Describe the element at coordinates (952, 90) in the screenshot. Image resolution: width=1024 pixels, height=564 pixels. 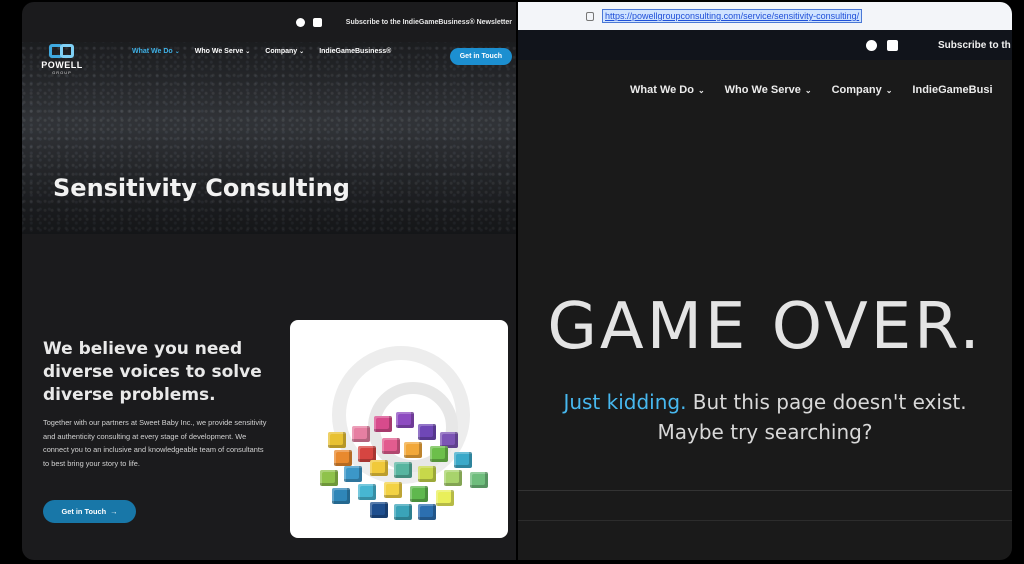
I see `nav-indiegamebusiness: IndieGameBusi` at that location.